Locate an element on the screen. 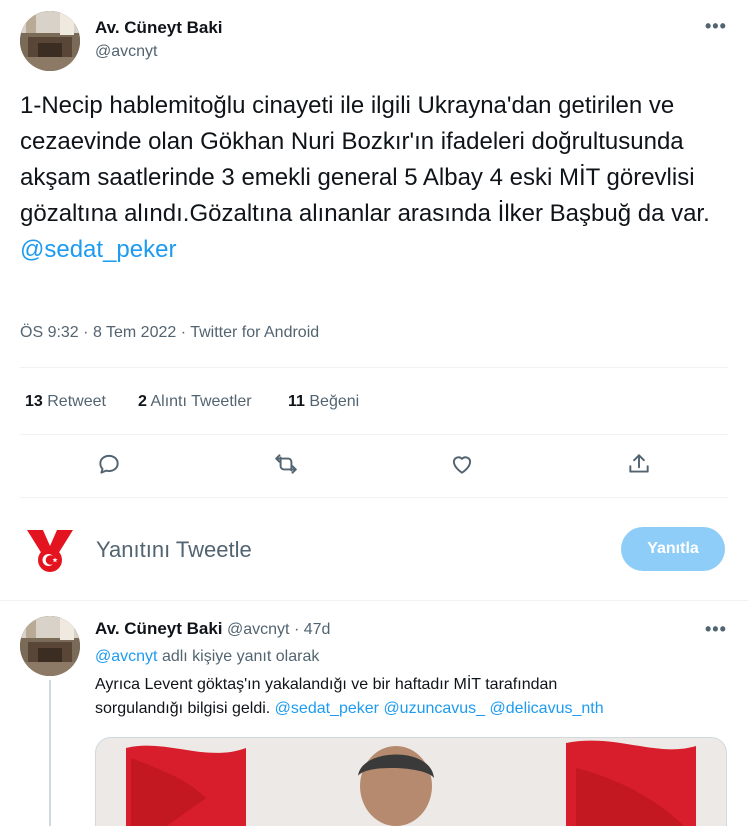 This screenshot has height=826, width=748. quote-count: 2 is located at coordinates (142, 401).